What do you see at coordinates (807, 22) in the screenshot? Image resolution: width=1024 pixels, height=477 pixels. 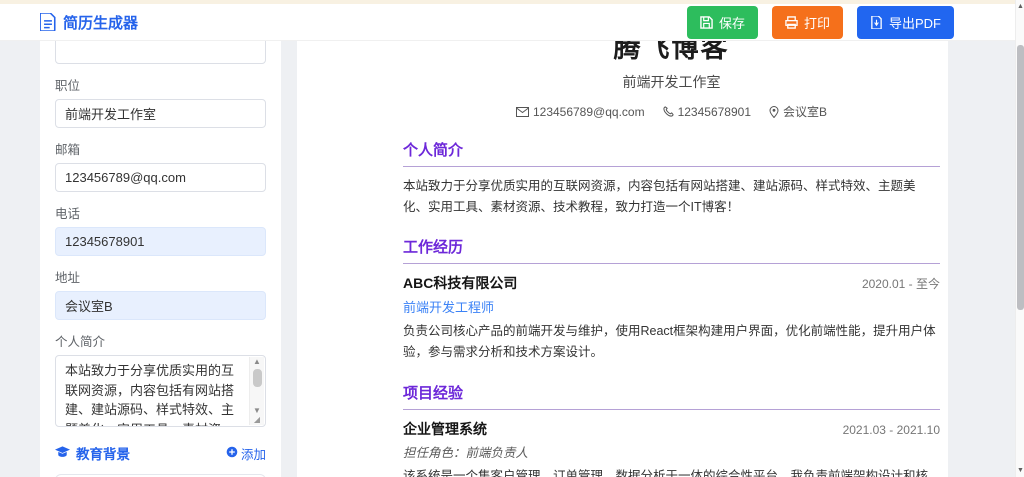 I see `print-button: 打印` at bounding box center [807, 22].